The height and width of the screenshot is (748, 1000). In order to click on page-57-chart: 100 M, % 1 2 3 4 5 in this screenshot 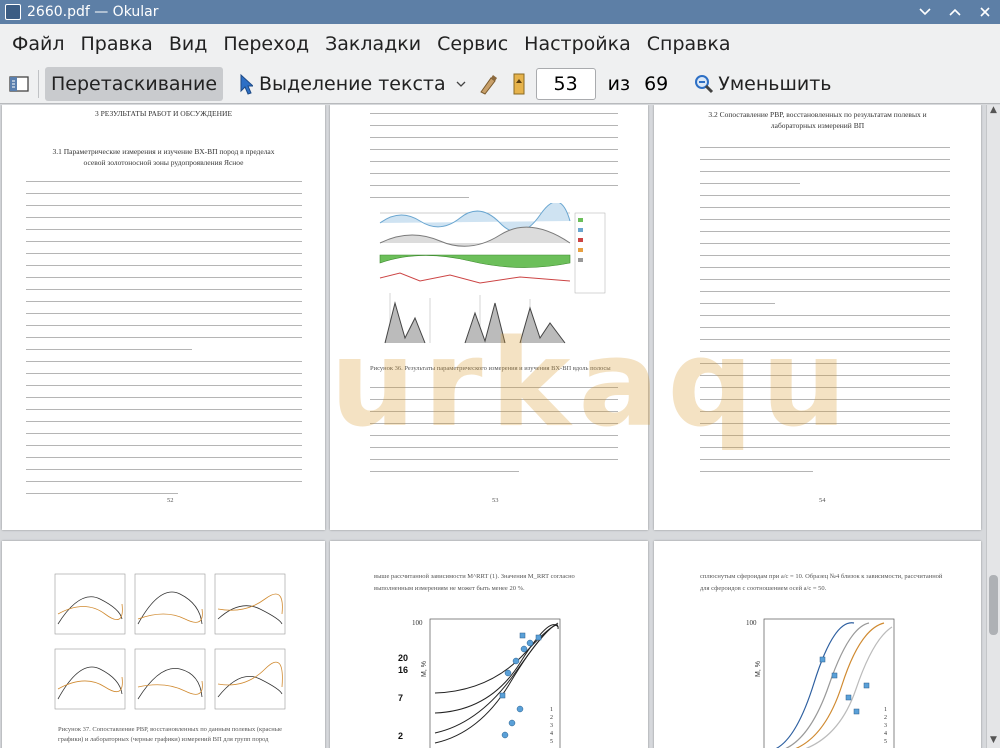, I will do `click(820, 683)`.